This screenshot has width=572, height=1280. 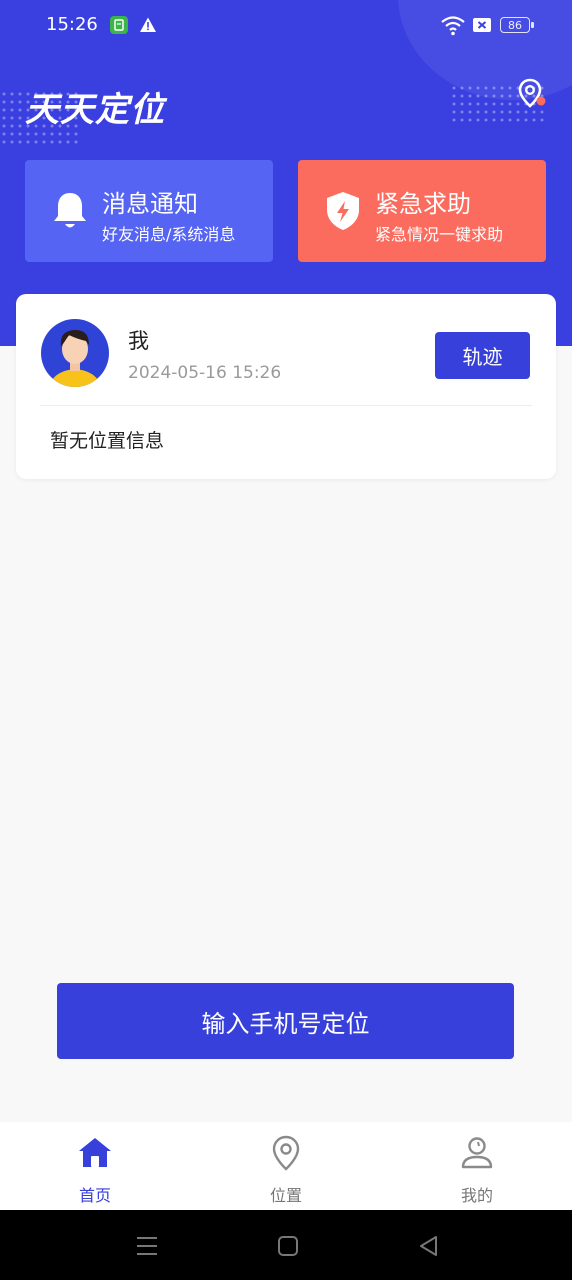 I want to click on system-navigation-bar, so click(x=286, y=1245).